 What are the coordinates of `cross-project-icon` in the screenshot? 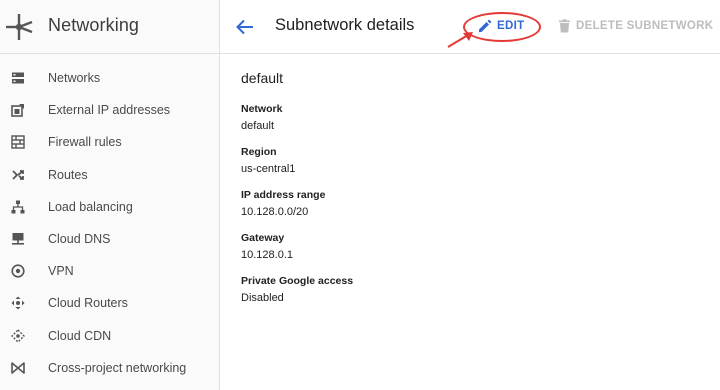 It's located at (18, 367).